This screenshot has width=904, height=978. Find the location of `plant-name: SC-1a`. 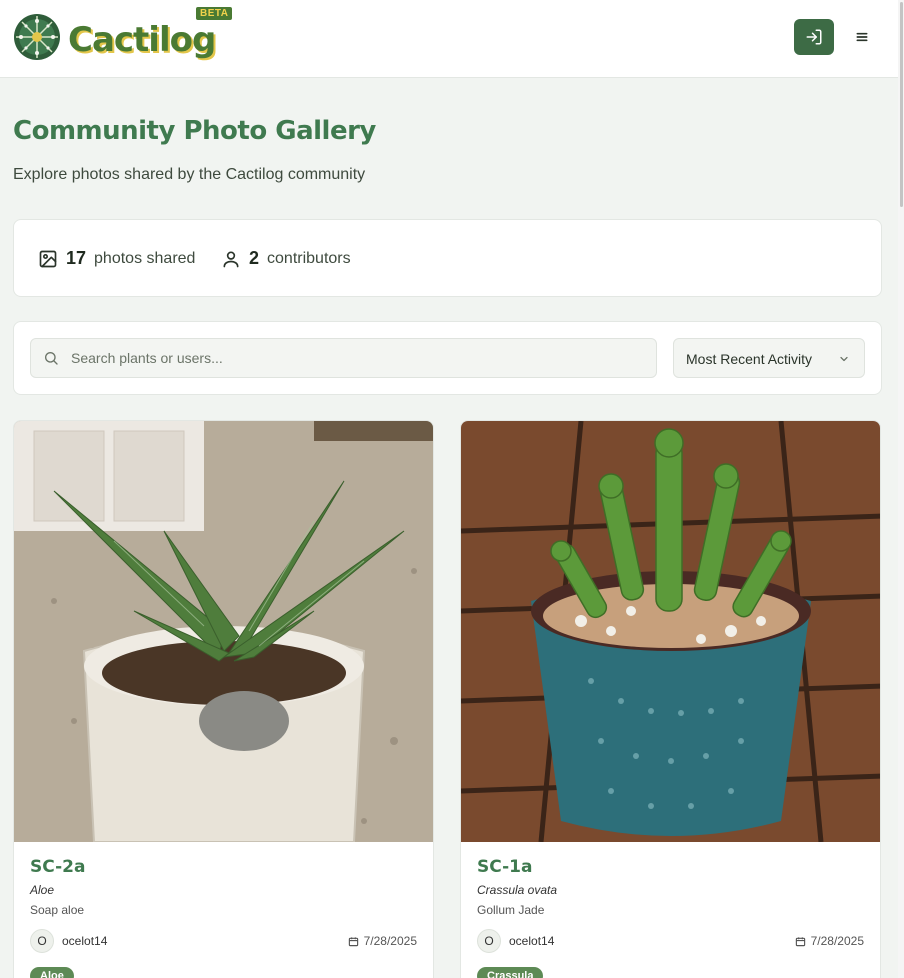

plant-name: SC-1a is located at coordinates (504, 867).